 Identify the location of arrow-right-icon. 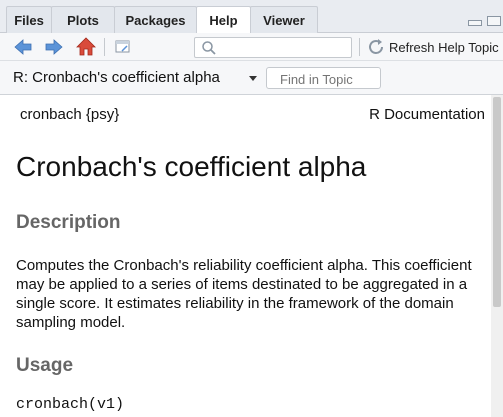
(54, 47).